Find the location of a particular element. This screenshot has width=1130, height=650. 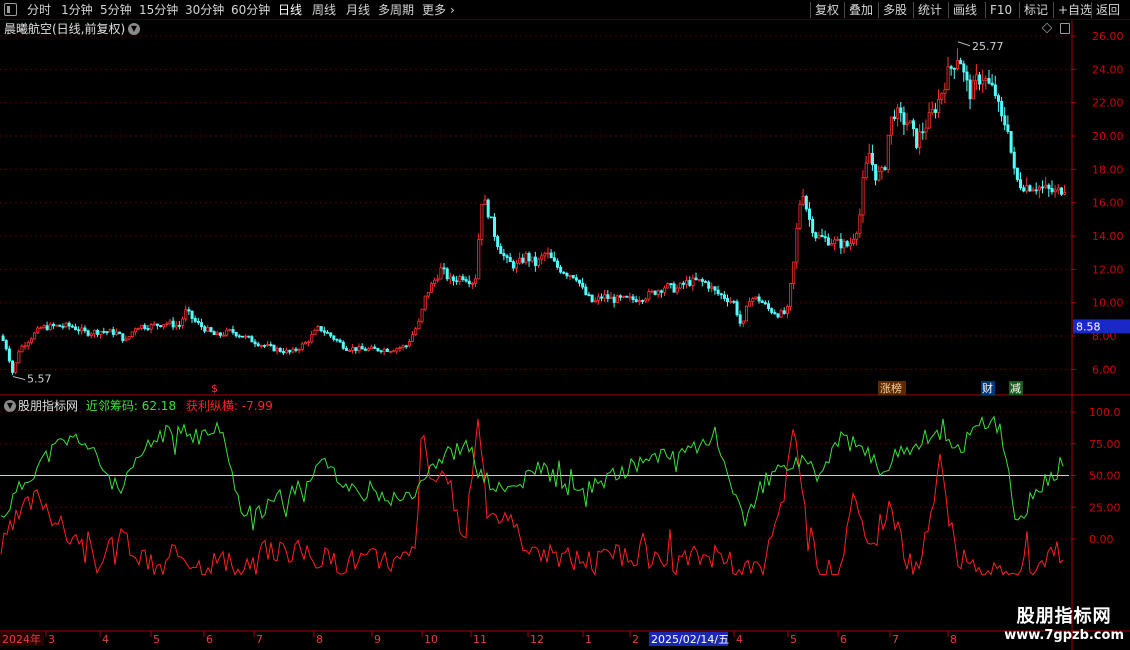

toolbar-button-2: 多股 is located at coordinates (895, 10).